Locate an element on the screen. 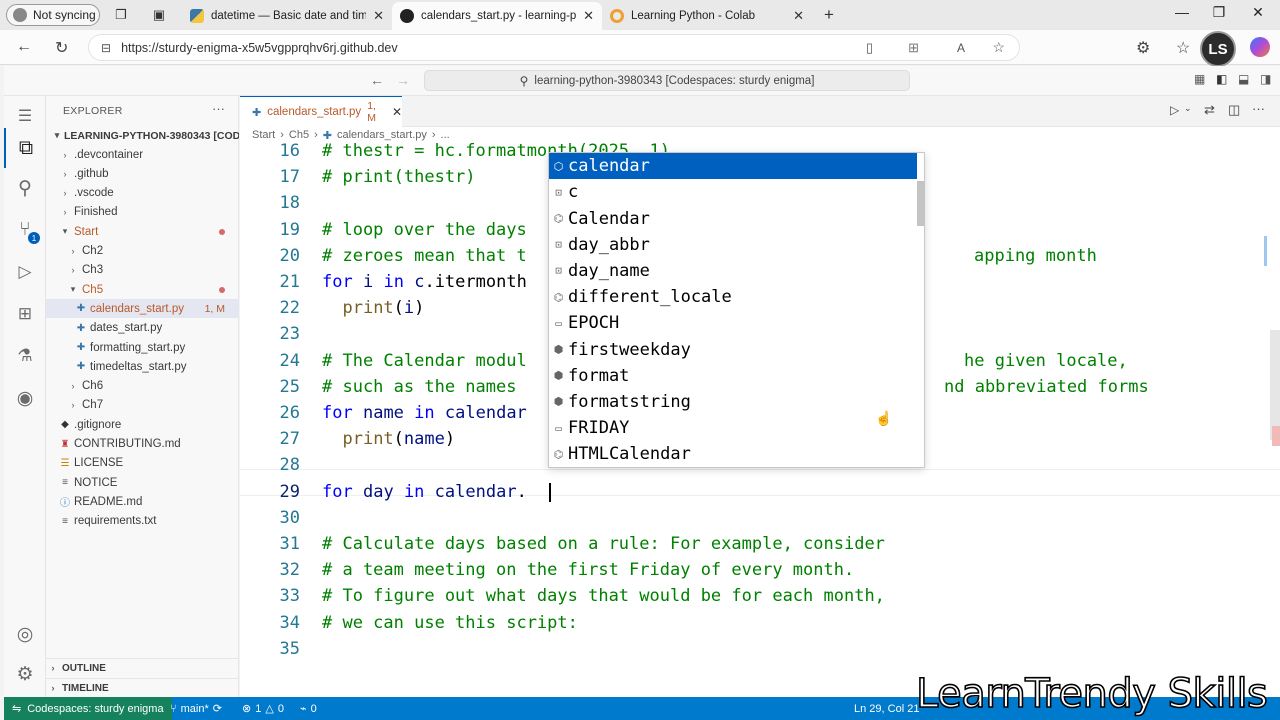 The width and height of the screenshot is (1280, 720). editor-scrollbar is located at coordinates (1275, 385).